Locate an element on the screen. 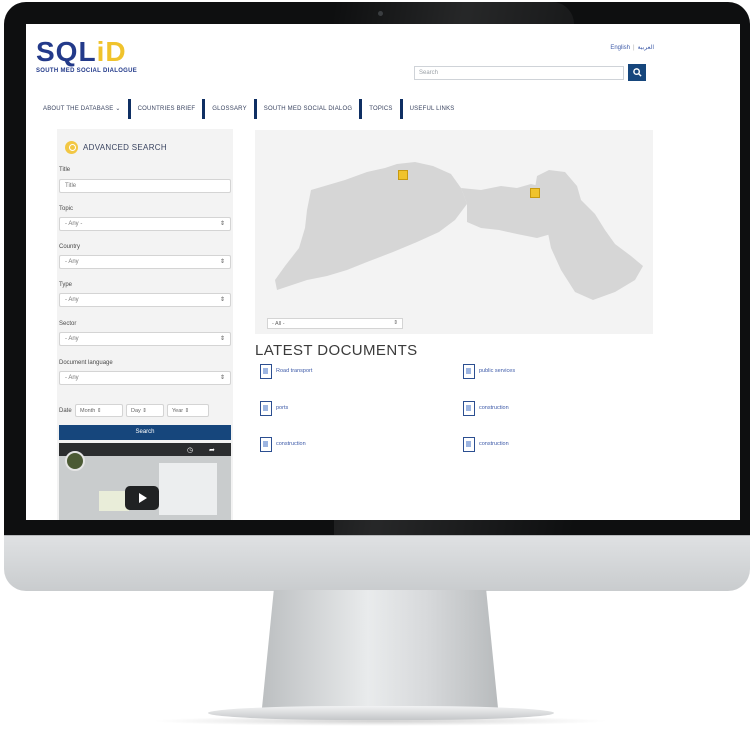 The width and height of the screenshot is (750, 731). doc-language-label: Document language is located at coordinates (86, 363).